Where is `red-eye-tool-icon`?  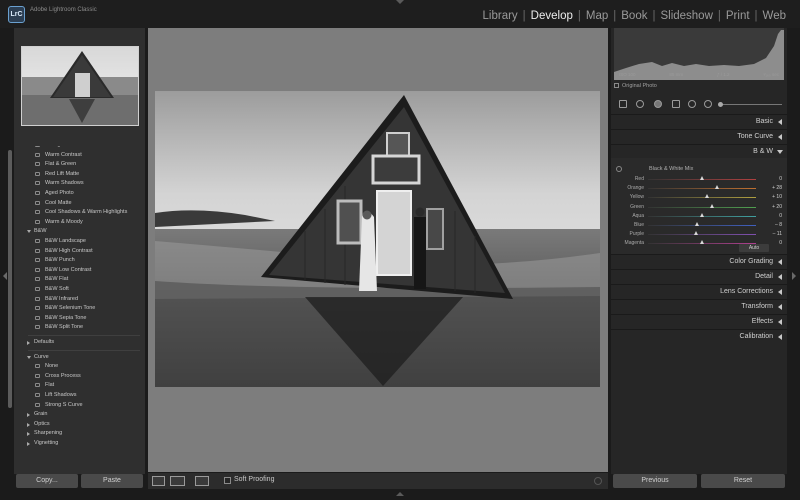 red-eye-tool-icon is located at coordinates (658, 104).